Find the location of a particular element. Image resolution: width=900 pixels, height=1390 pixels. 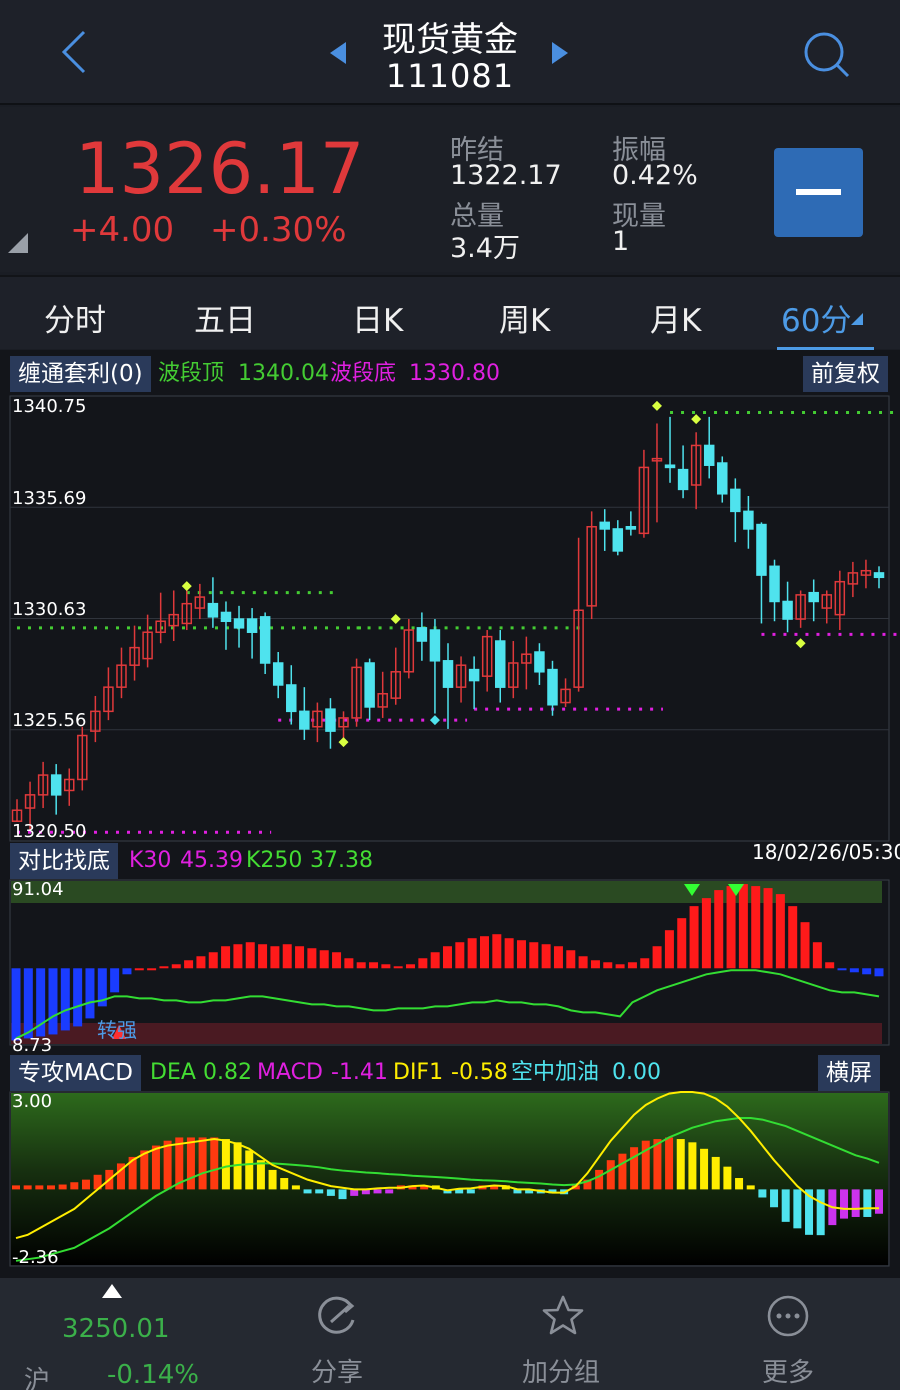

tab-monthly-k: 月K is located at coordinates (675, 317).